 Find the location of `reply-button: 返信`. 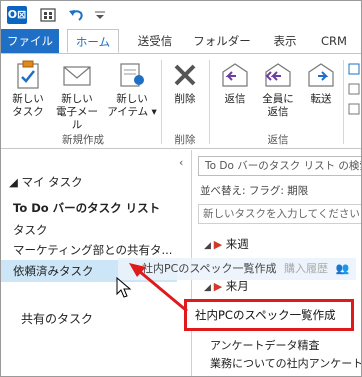

reply-button: 返信 is located at coordinates (235, 83).